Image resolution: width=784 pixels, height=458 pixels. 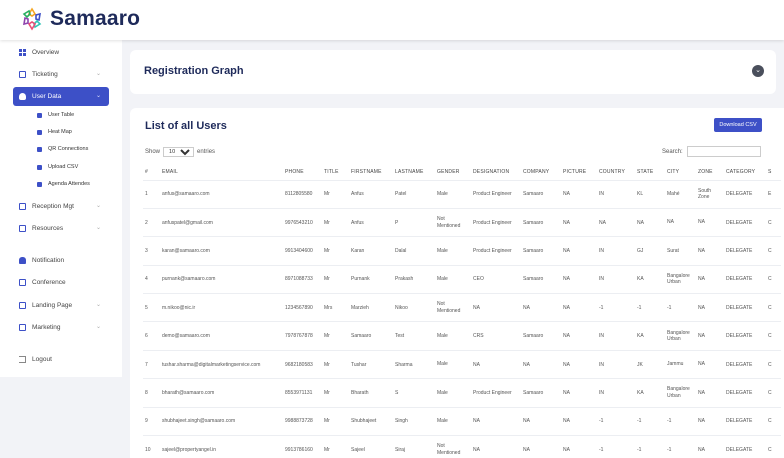 I want to click on sidebar-subitem-upload-csv: Upload CSV, so click(x=57, y=167).